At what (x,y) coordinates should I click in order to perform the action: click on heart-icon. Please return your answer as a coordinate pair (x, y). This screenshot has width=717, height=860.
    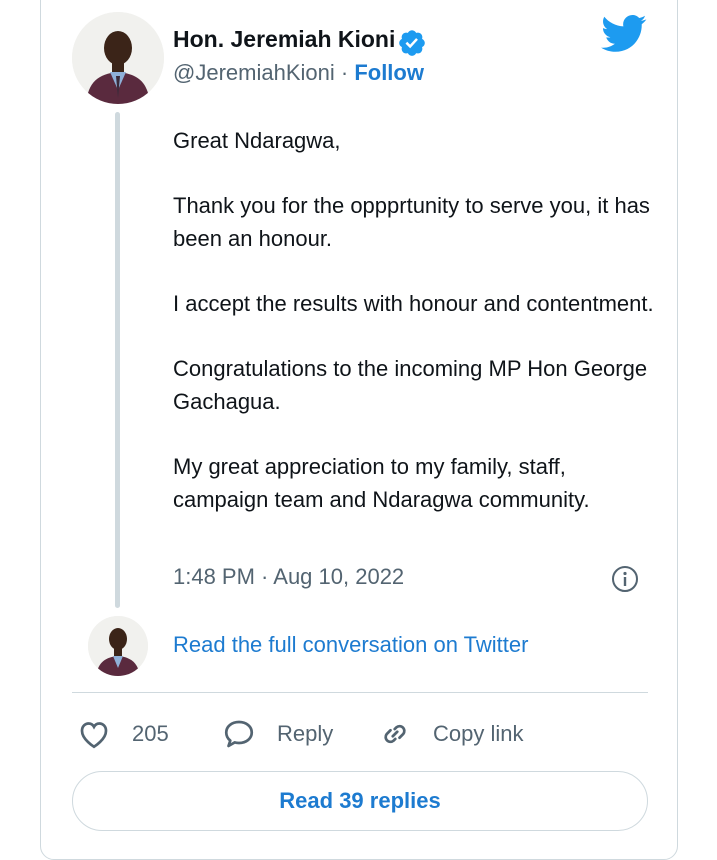
    Looking at the image, I should click on (94, 735).